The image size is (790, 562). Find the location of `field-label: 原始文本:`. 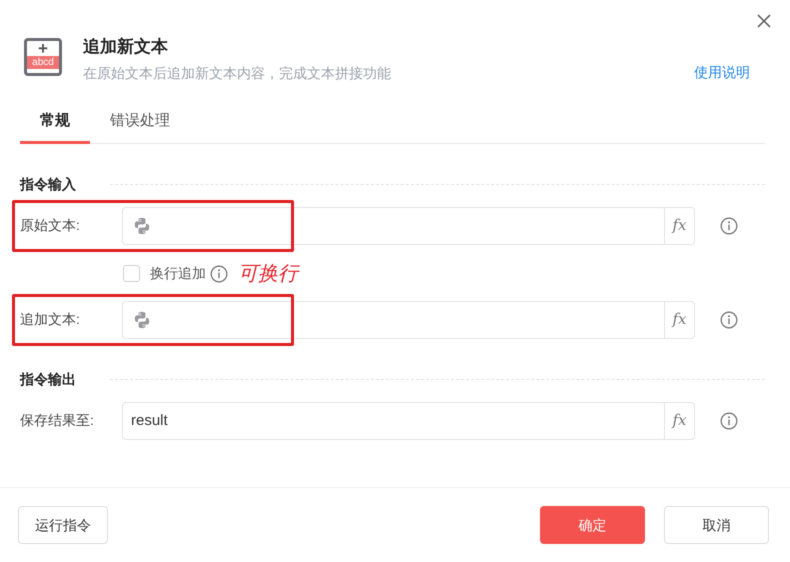

field-label: 原始文本: is located at coordinates (50, 225).